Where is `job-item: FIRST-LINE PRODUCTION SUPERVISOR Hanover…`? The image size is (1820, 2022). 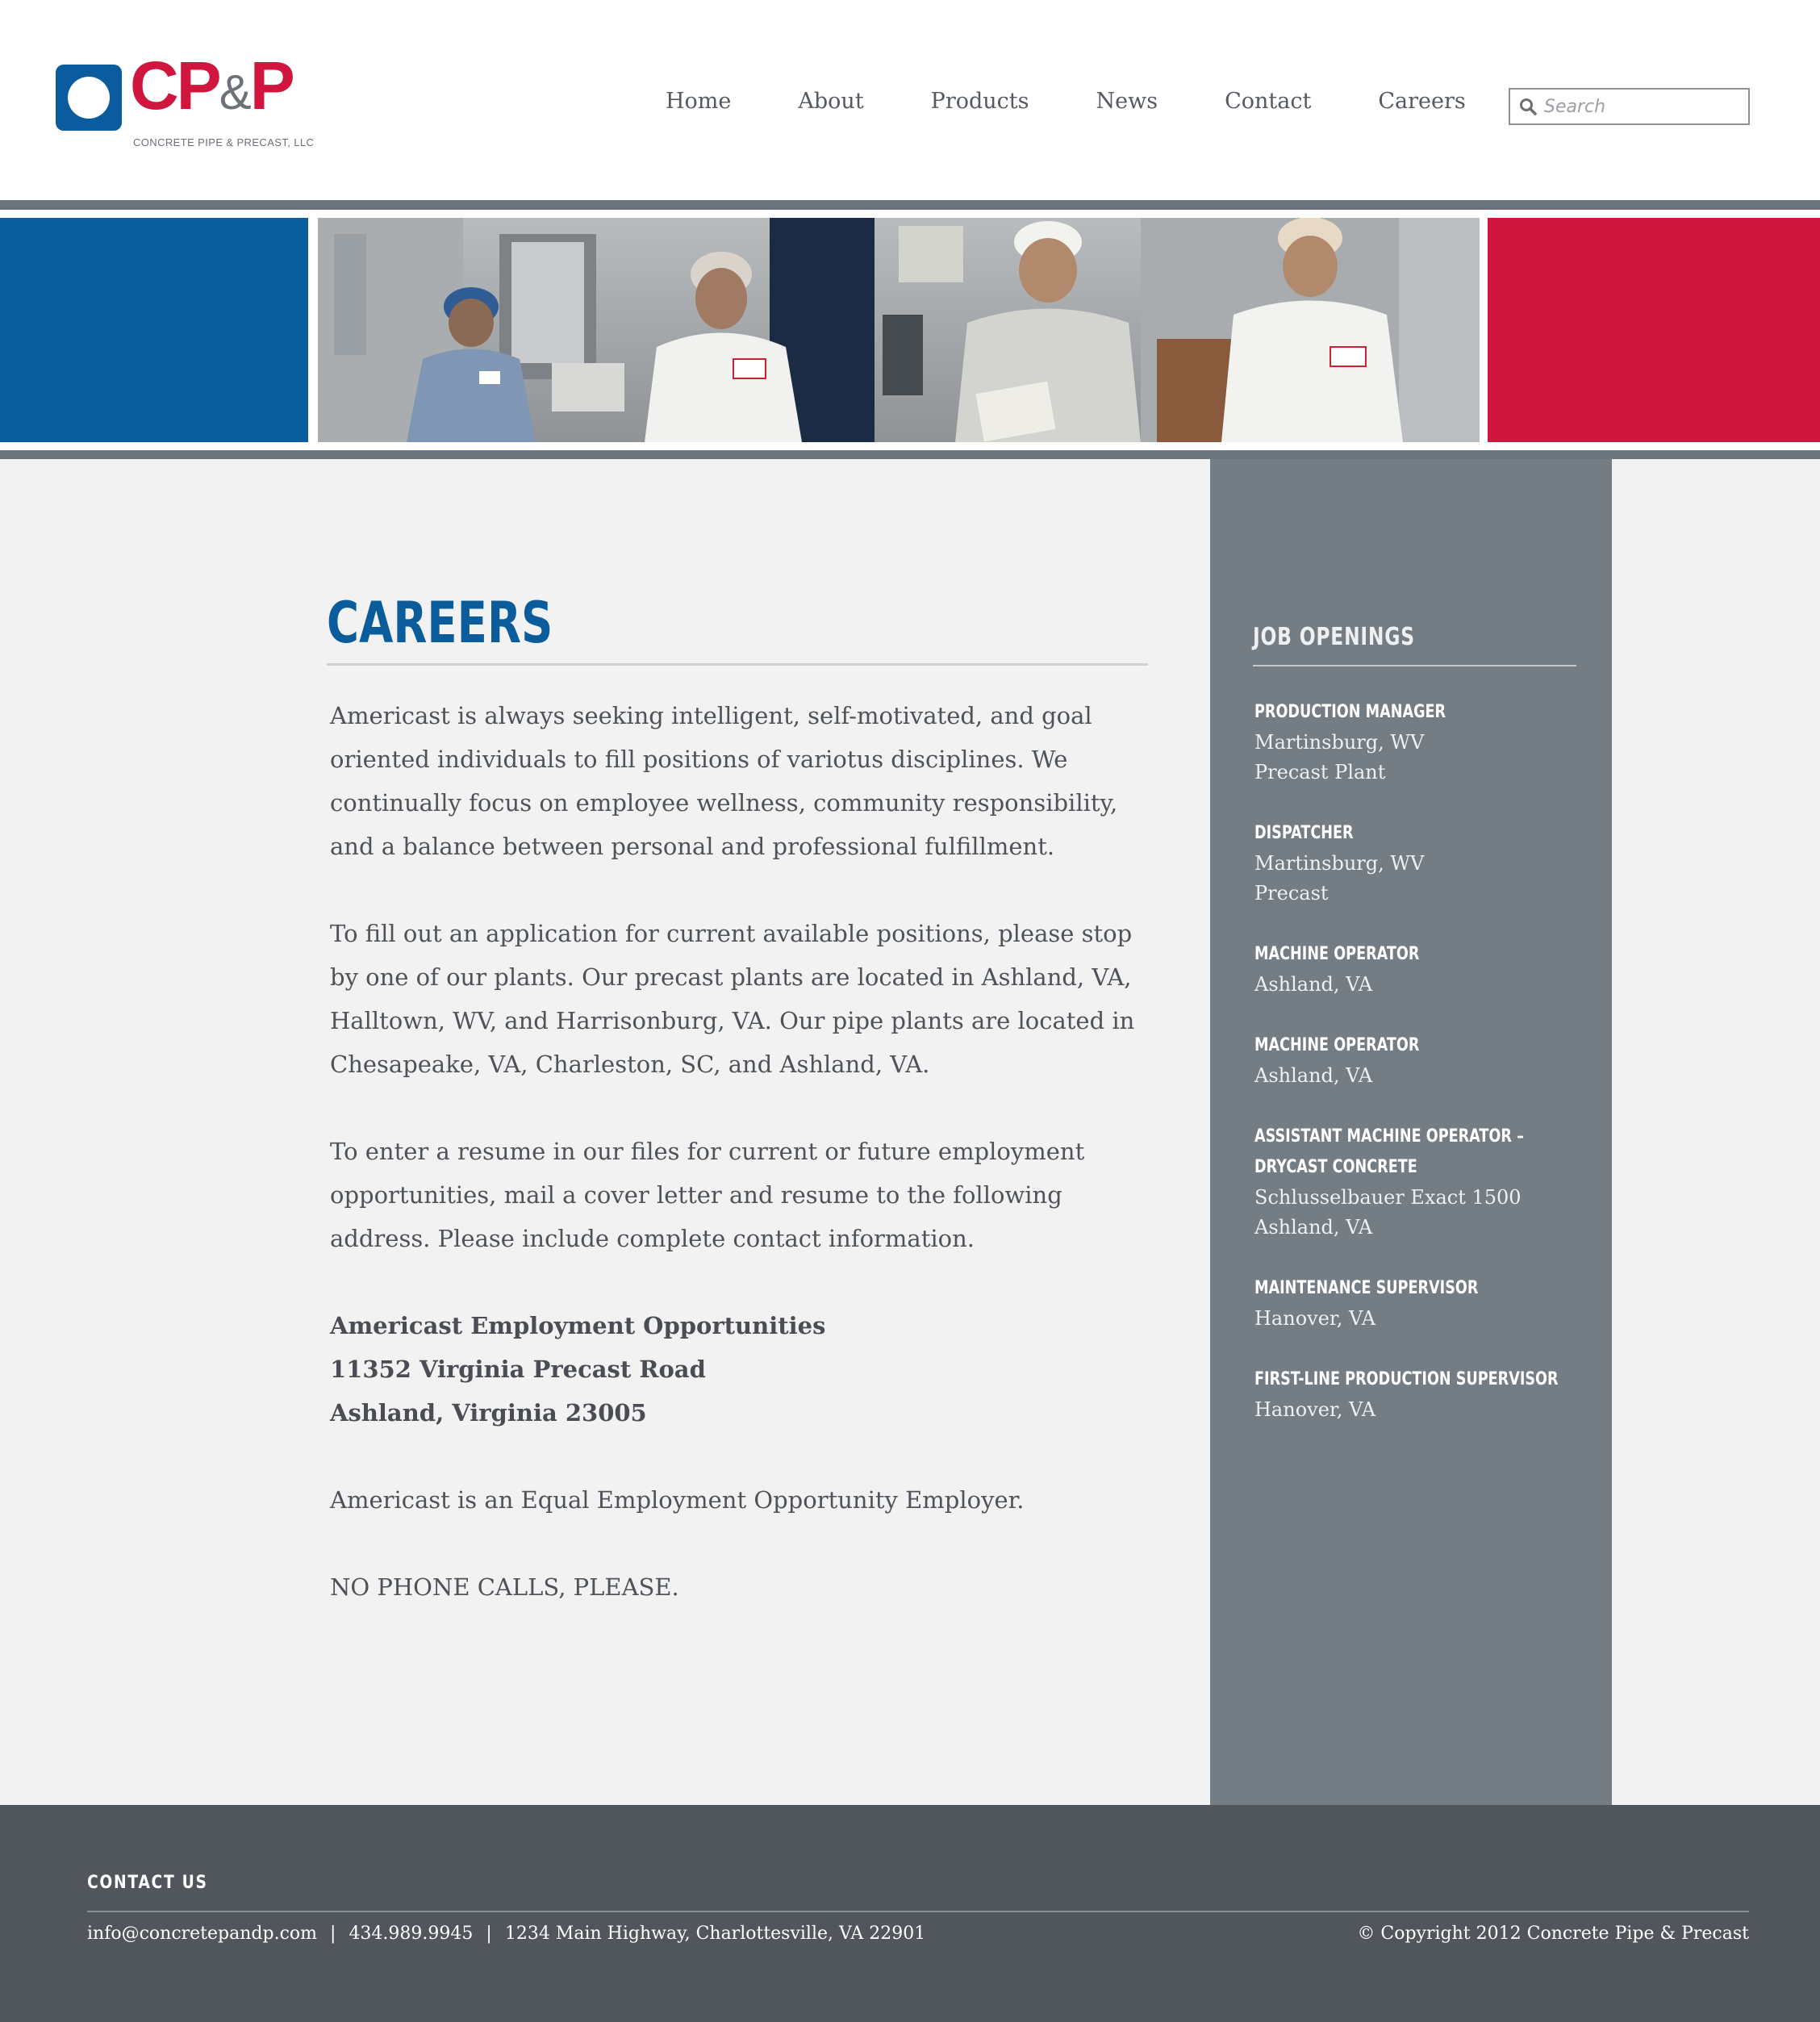
job-item: FIRST-LINE PRODUCTION SUPERVISOR Hanover… is located at coordinates (1423, 1394).